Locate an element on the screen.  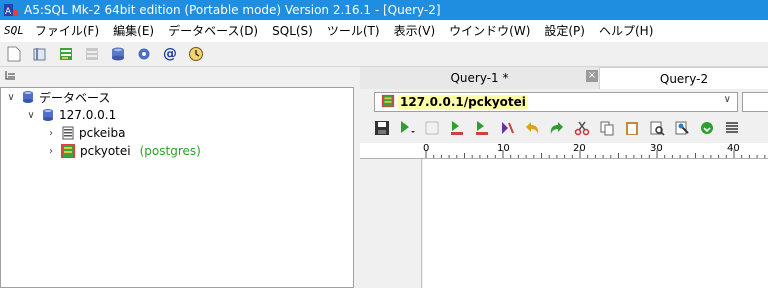
run-add-icon is located at coordinates (457, 128).